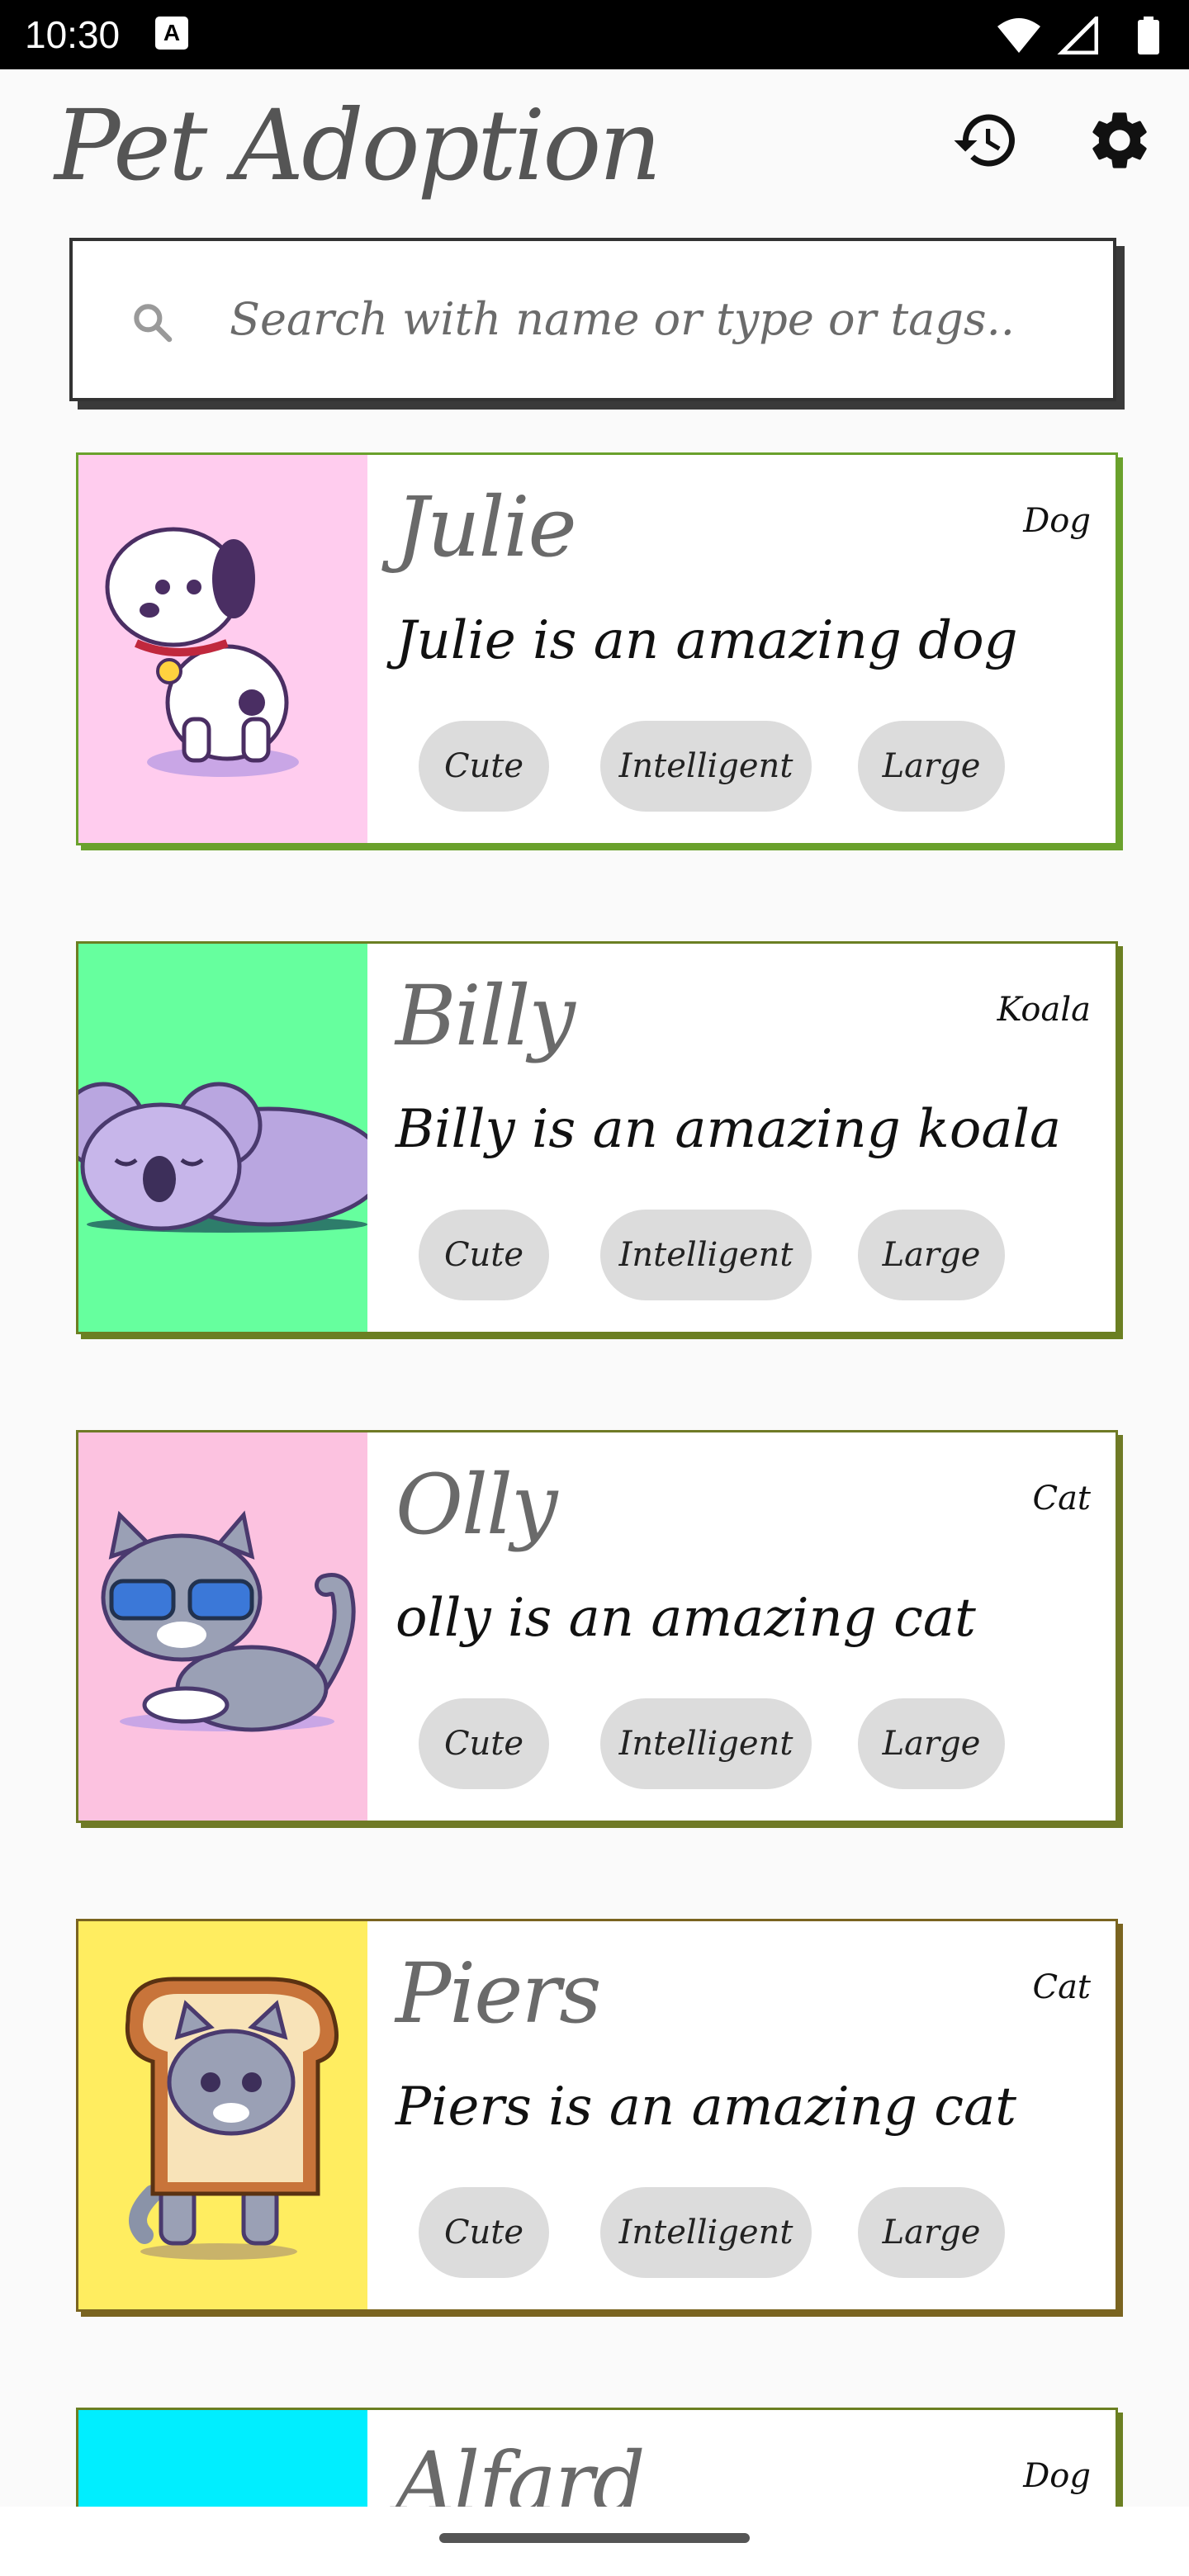 Image resolution: width=1189 pixels, height=2576 pixels. What do you see at coordinates (1044, 1010) in the screenshot?
I see `pet-type: Koala` at bounding box center [1044, 1010].